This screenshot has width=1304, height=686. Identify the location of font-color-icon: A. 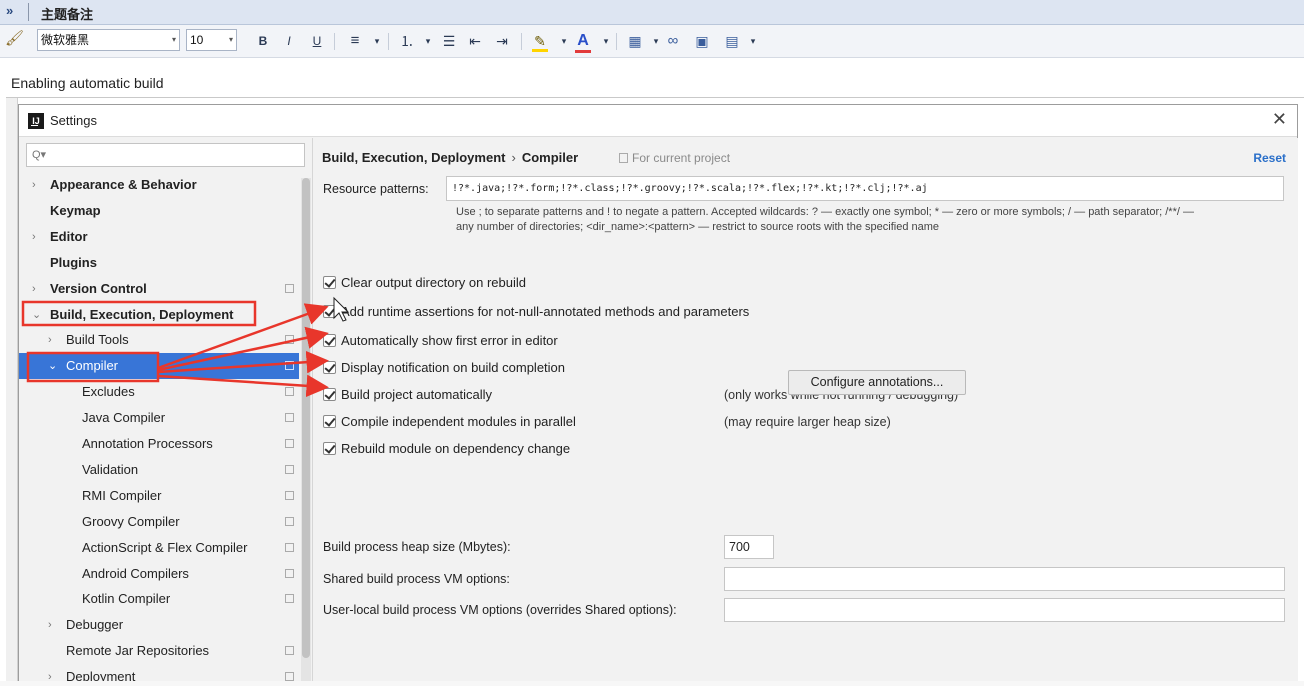
(583, 42).